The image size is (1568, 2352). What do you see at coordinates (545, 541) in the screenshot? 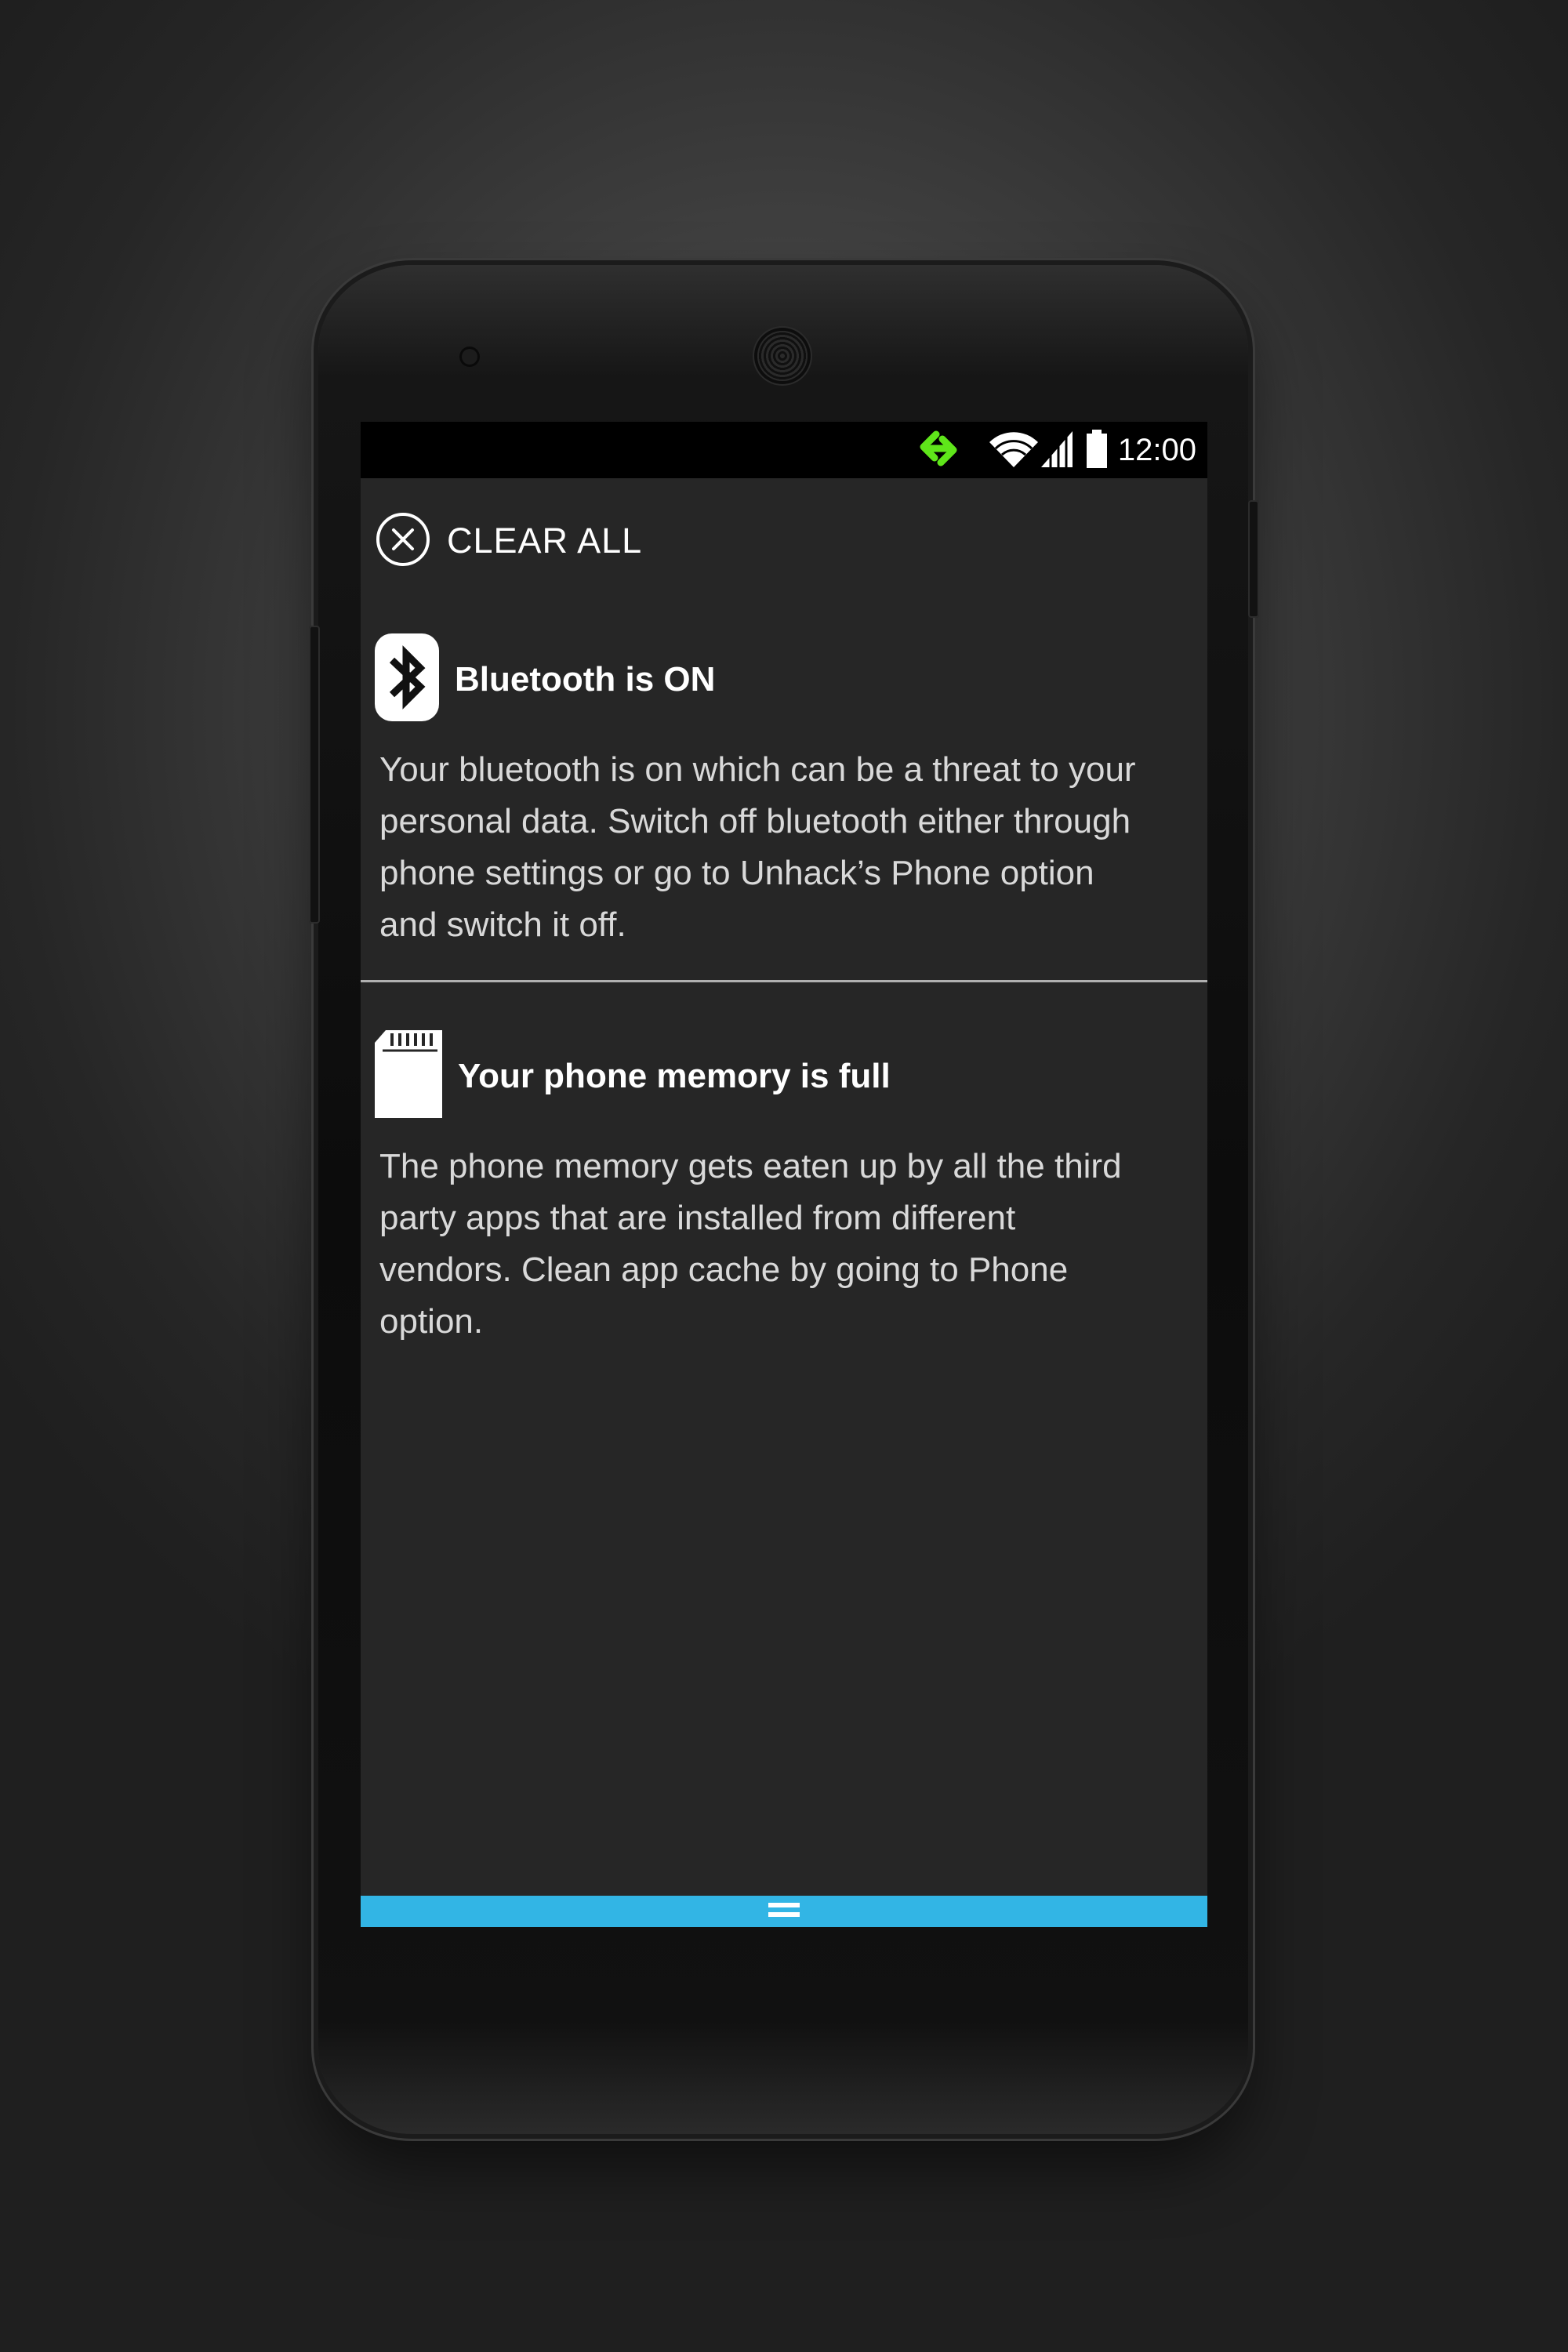
I see `clear-all-label: CLEAR ALL` at bounding box center [545, 541].